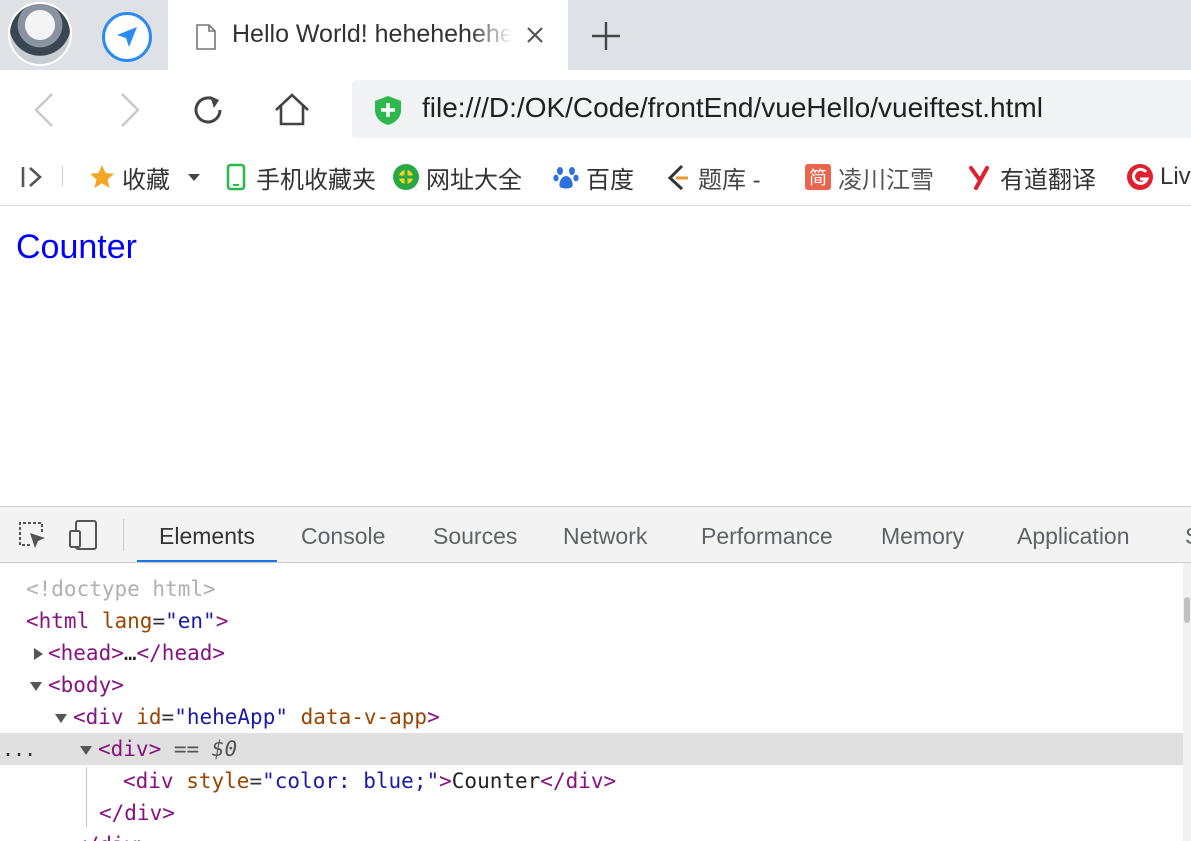  I want to click on dom-line-doctype: <!doctype html>, so click(592, 589).